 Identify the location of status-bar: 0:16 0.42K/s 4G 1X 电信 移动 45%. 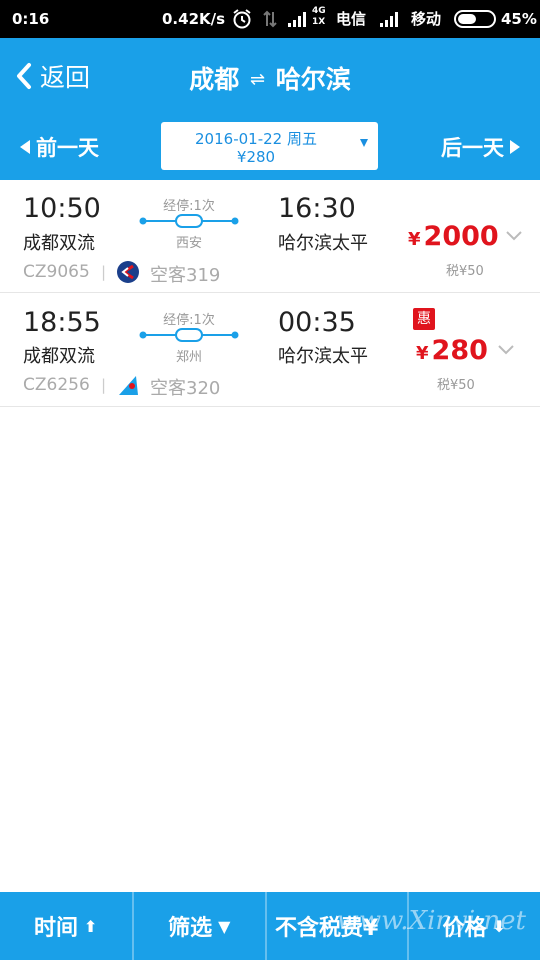
(270, 19).